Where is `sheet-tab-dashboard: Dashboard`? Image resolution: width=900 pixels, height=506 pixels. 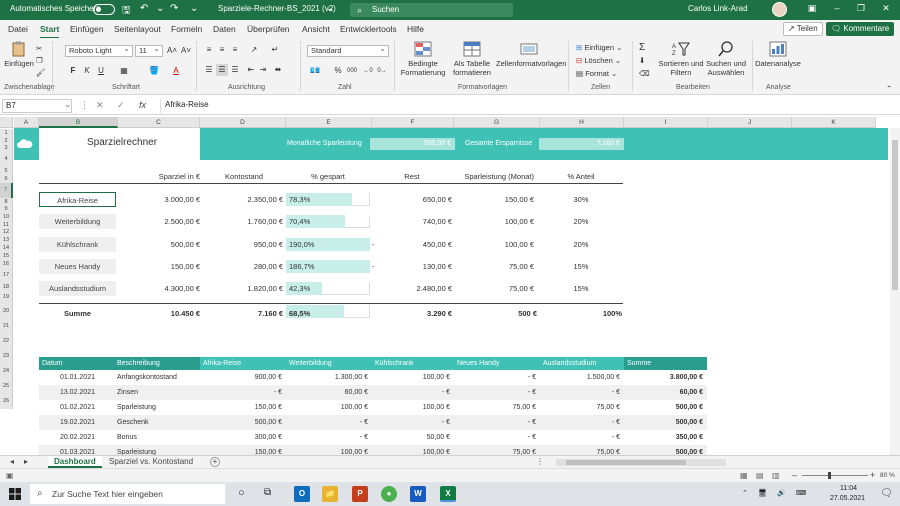
sheet-tab-dashboard: Dashboard is located at coordinates (75, 462).